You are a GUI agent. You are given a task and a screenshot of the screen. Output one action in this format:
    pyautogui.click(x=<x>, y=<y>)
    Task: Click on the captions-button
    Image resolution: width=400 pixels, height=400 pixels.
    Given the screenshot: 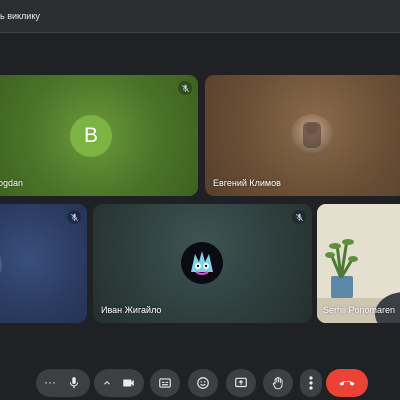 What is the action you would take?
    pyautogui.click(x=165, y=383)
    